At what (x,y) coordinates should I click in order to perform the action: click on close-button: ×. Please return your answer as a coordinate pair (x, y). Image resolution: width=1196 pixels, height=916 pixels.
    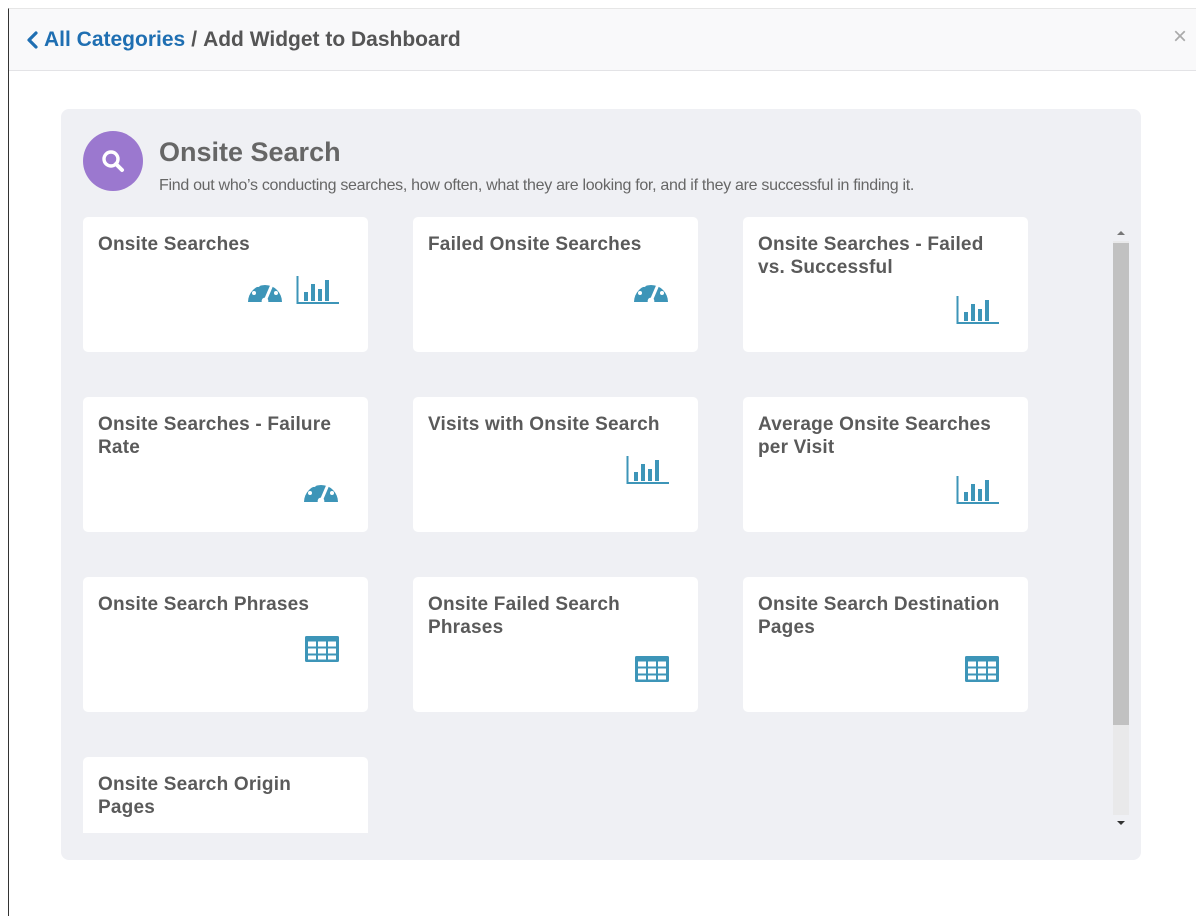
    Looking at the image, I should click on (1180, 37).